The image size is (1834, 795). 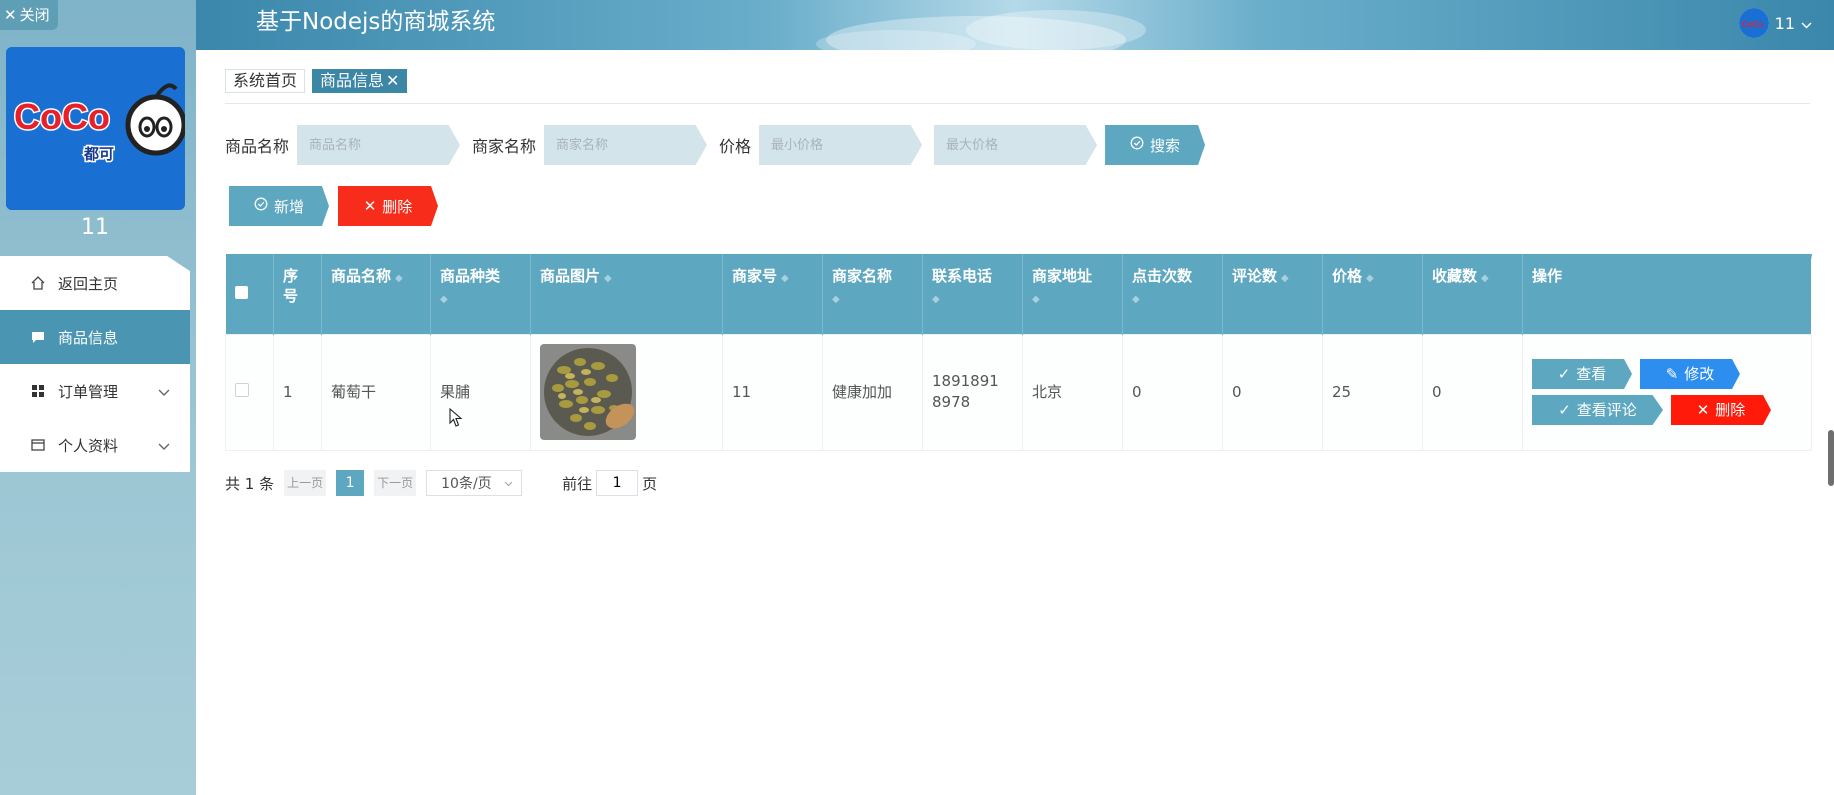 I want to click on sidebar-menu: 返回主页 商品信息 订单管理 个人资料, so click(x=95, y=364).